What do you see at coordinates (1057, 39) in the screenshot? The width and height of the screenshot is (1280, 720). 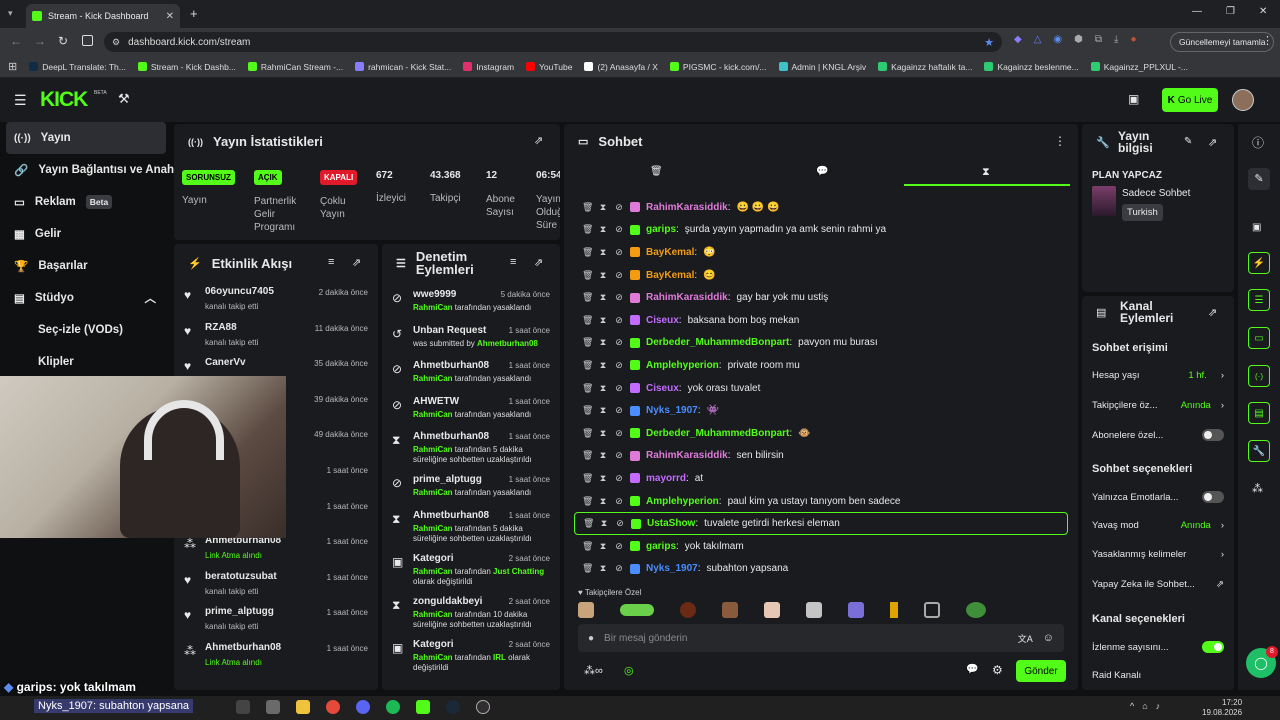 I see `extension-3-icon: ◉` at bounding box center [1057, 39].